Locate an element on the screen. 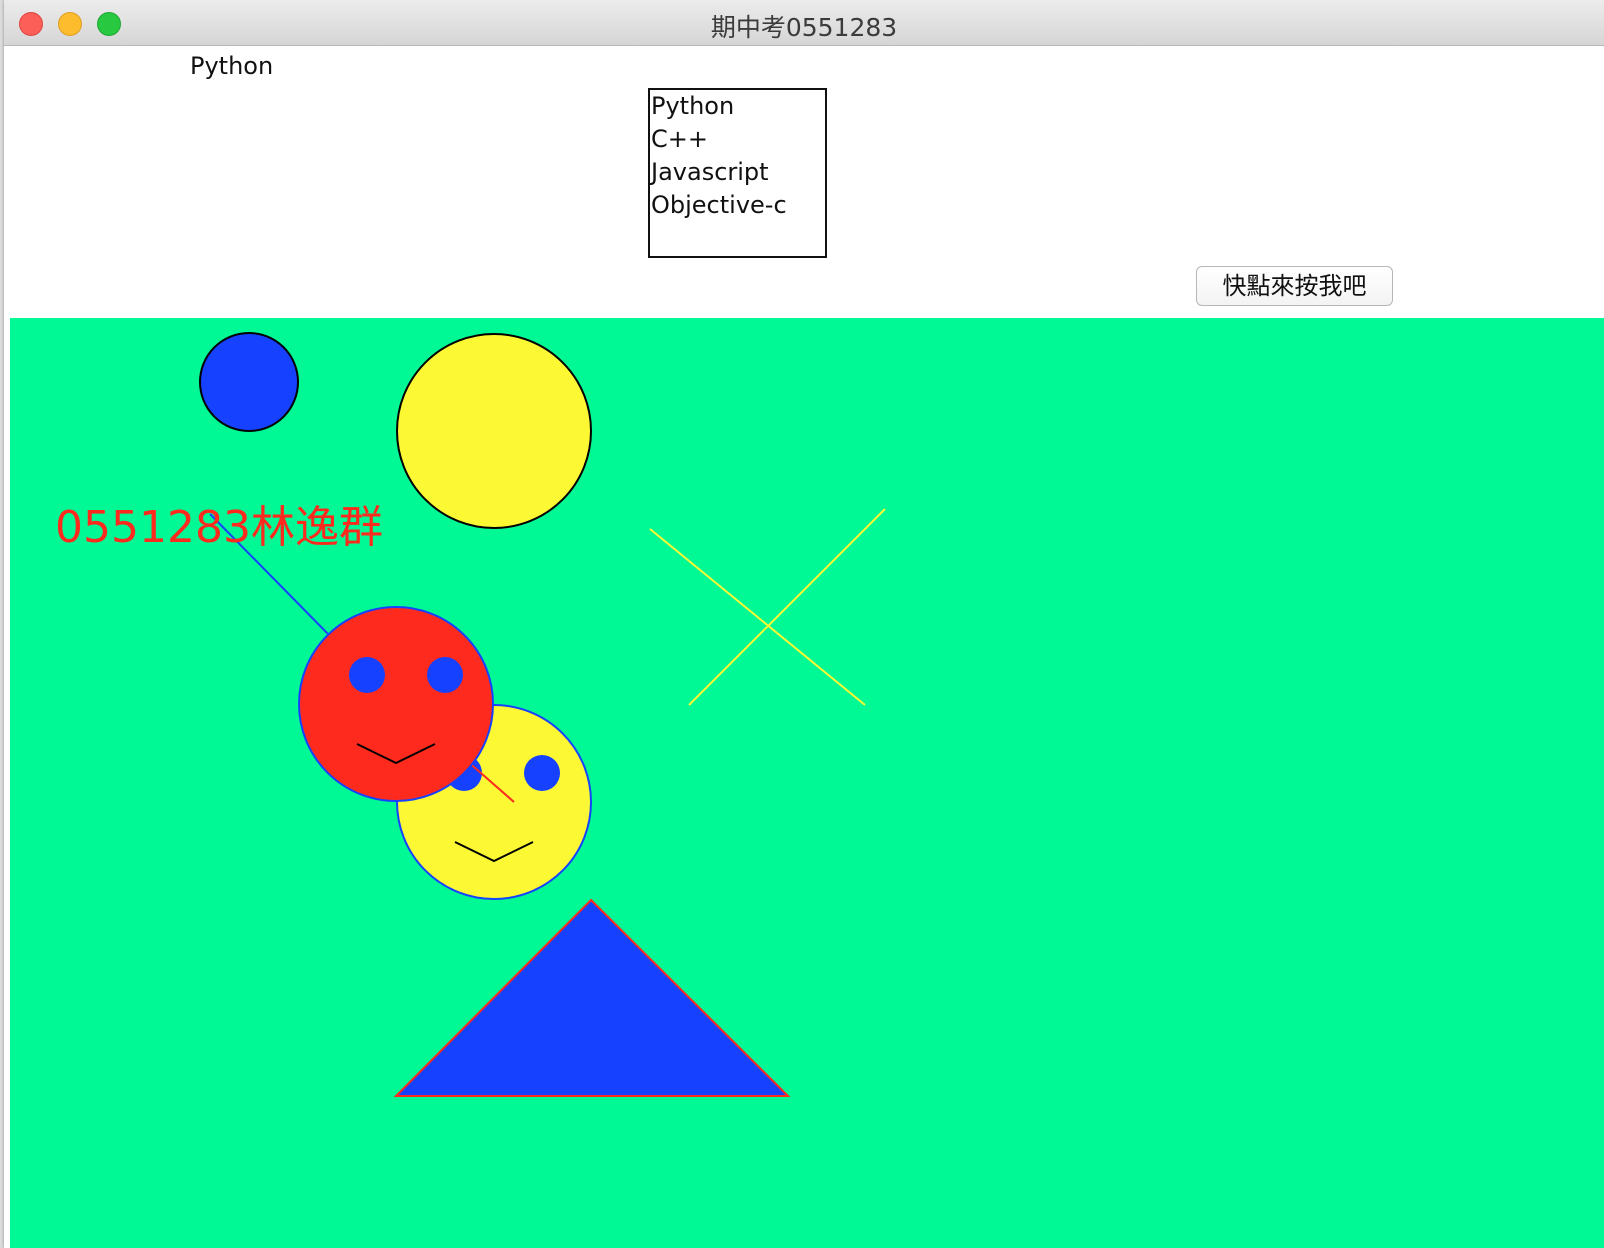  listbox-item-cpp: C++ is located at coordinates (737, 139).